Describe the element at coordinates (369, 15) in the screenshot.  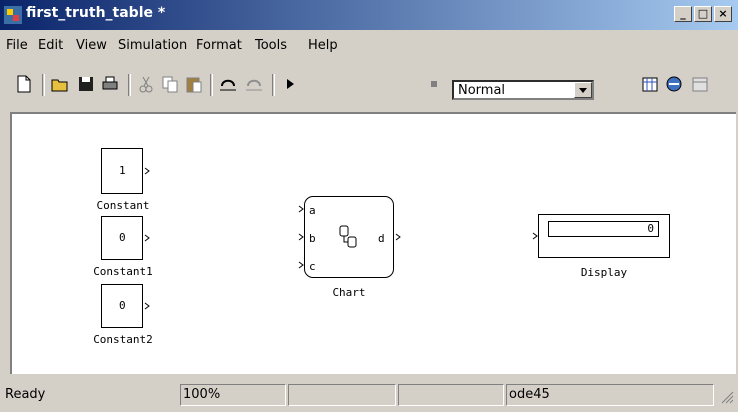
I see `title-bar: first_truth_table * _ □ ×` at that location.